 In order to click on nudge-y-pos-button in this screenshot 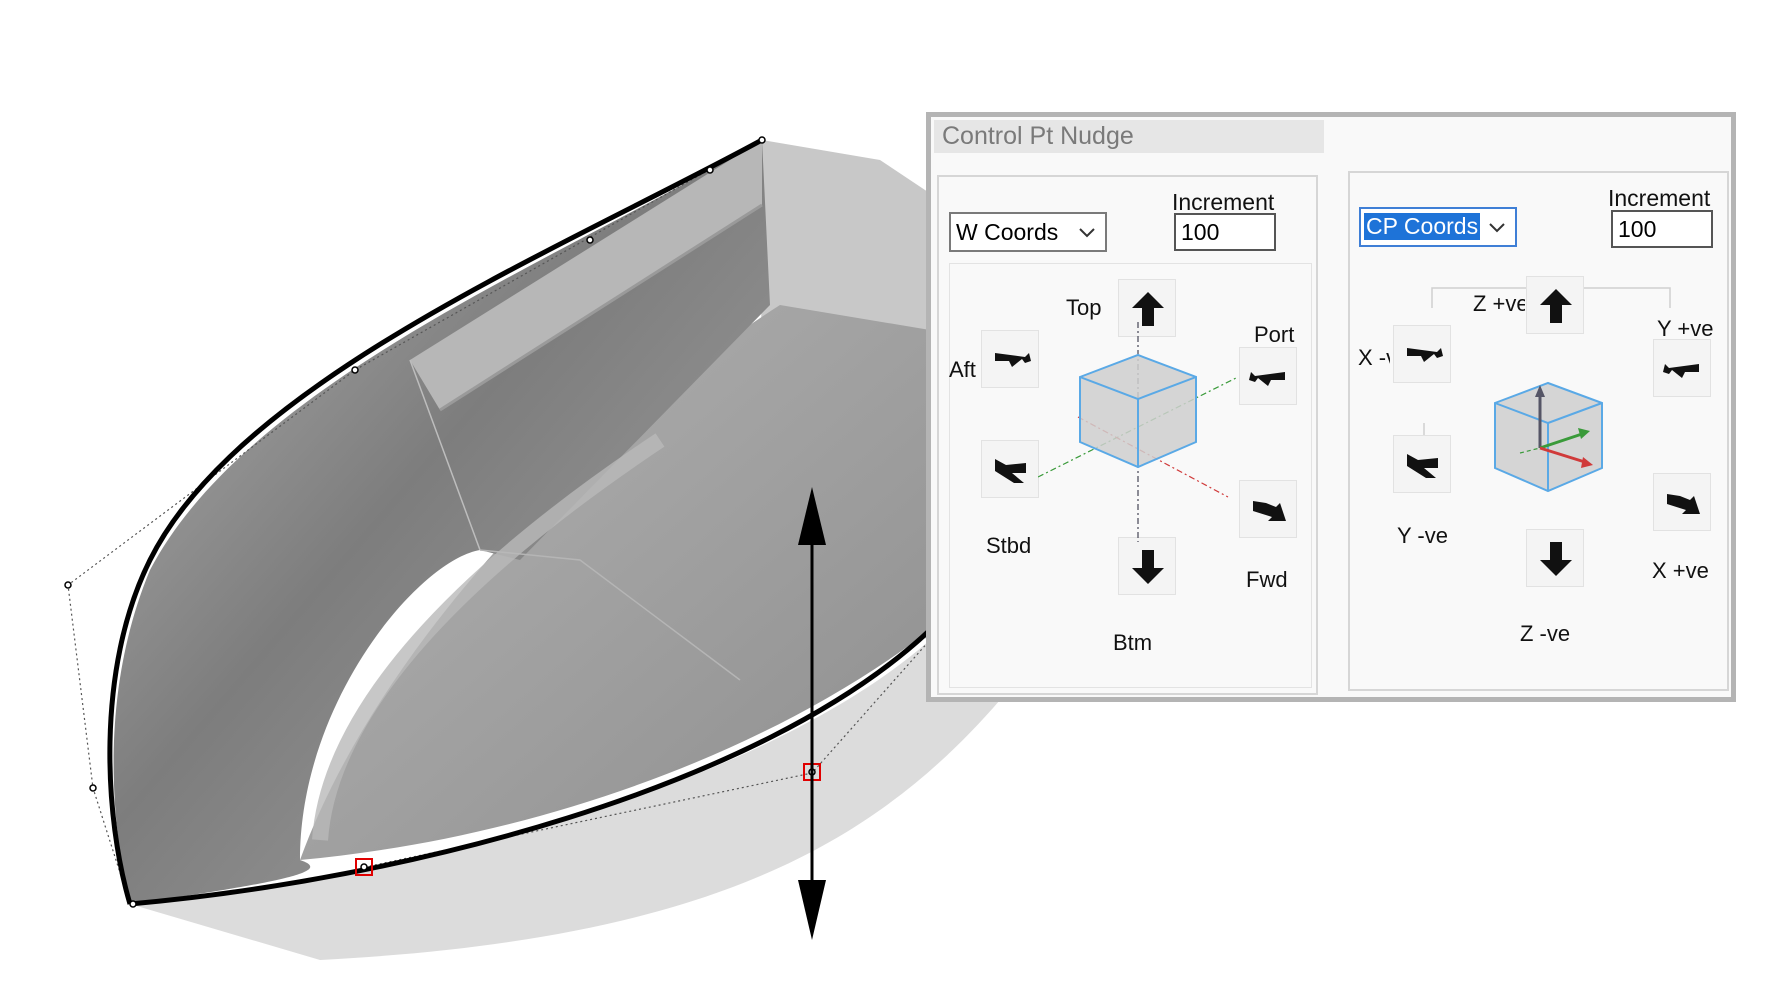, I will do `click(1682, 368)`.